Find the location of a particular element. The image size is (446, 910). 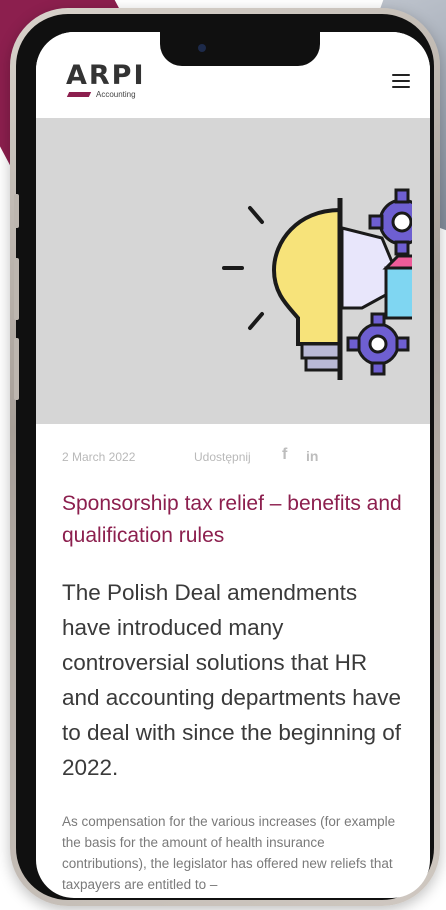

phone-notch is located at coordinates (240, 49).